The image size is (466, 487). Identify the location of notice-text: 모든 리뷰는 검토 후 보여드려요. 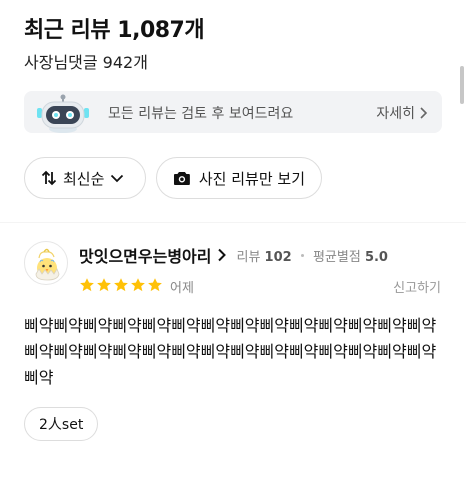
(201, 114).